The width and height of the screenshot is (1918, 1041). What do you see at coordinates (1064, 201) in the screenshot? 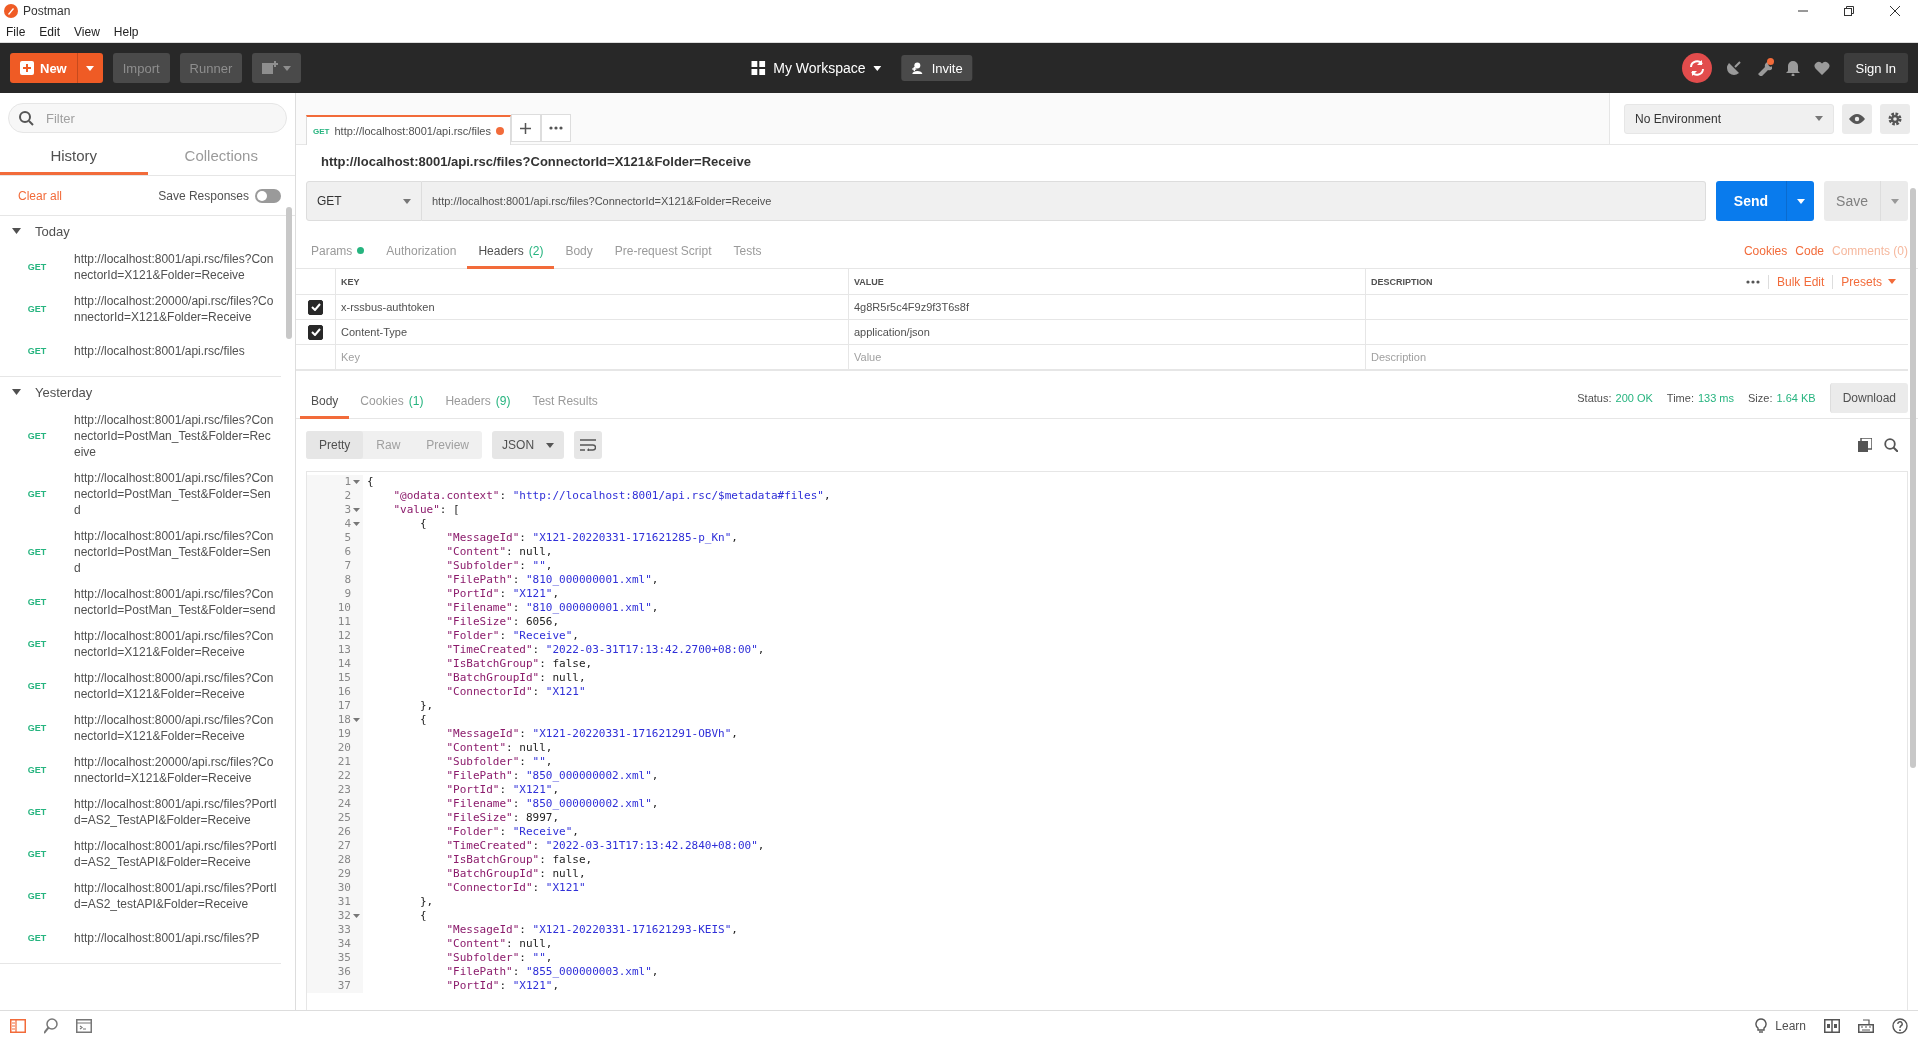
I see `url-field: http://localhost:8001/api.rsc/files?ConnectorId=X121&Folder=Receive` at bounding box center [1064, 201].